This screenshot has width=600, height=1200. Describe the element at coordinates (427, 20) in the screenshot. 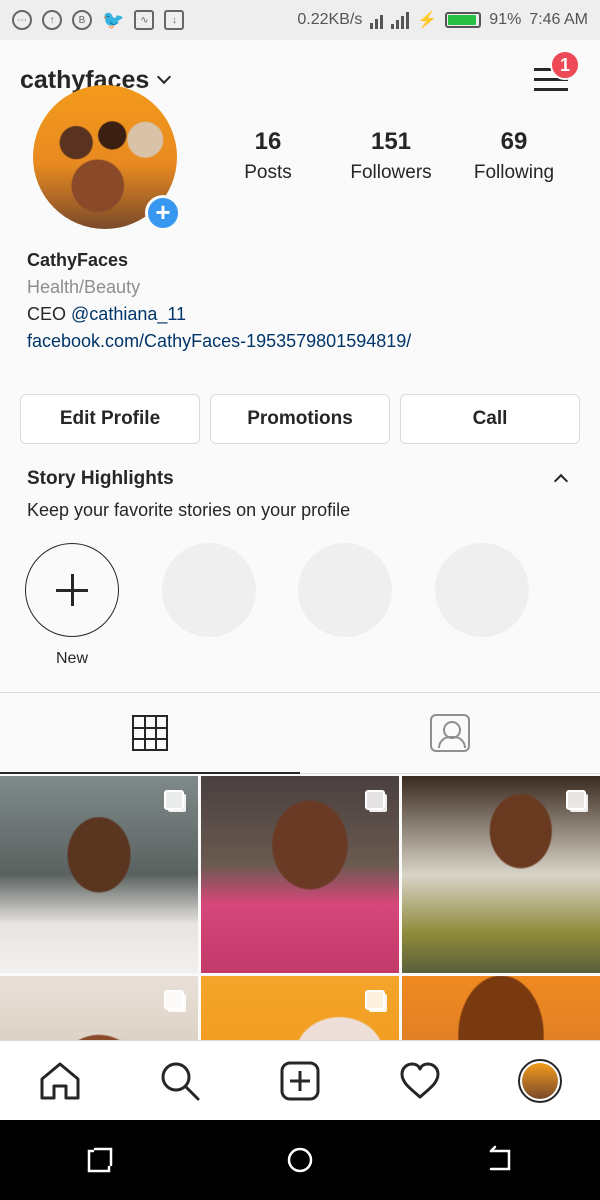

I see `charging-icon: ⚡` at that location.